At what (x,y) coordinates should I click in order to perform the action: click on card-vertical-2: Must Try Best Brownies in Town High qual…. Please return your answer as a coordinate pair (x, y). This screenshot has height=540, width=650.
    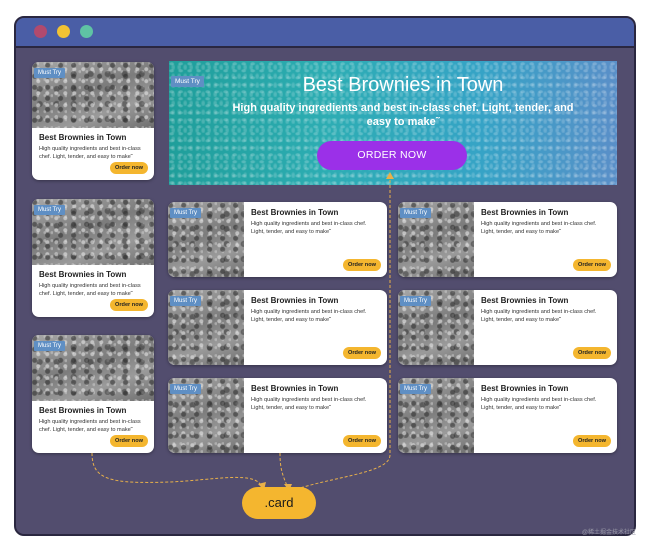
    Looking at the image, I should click on (93, 258).